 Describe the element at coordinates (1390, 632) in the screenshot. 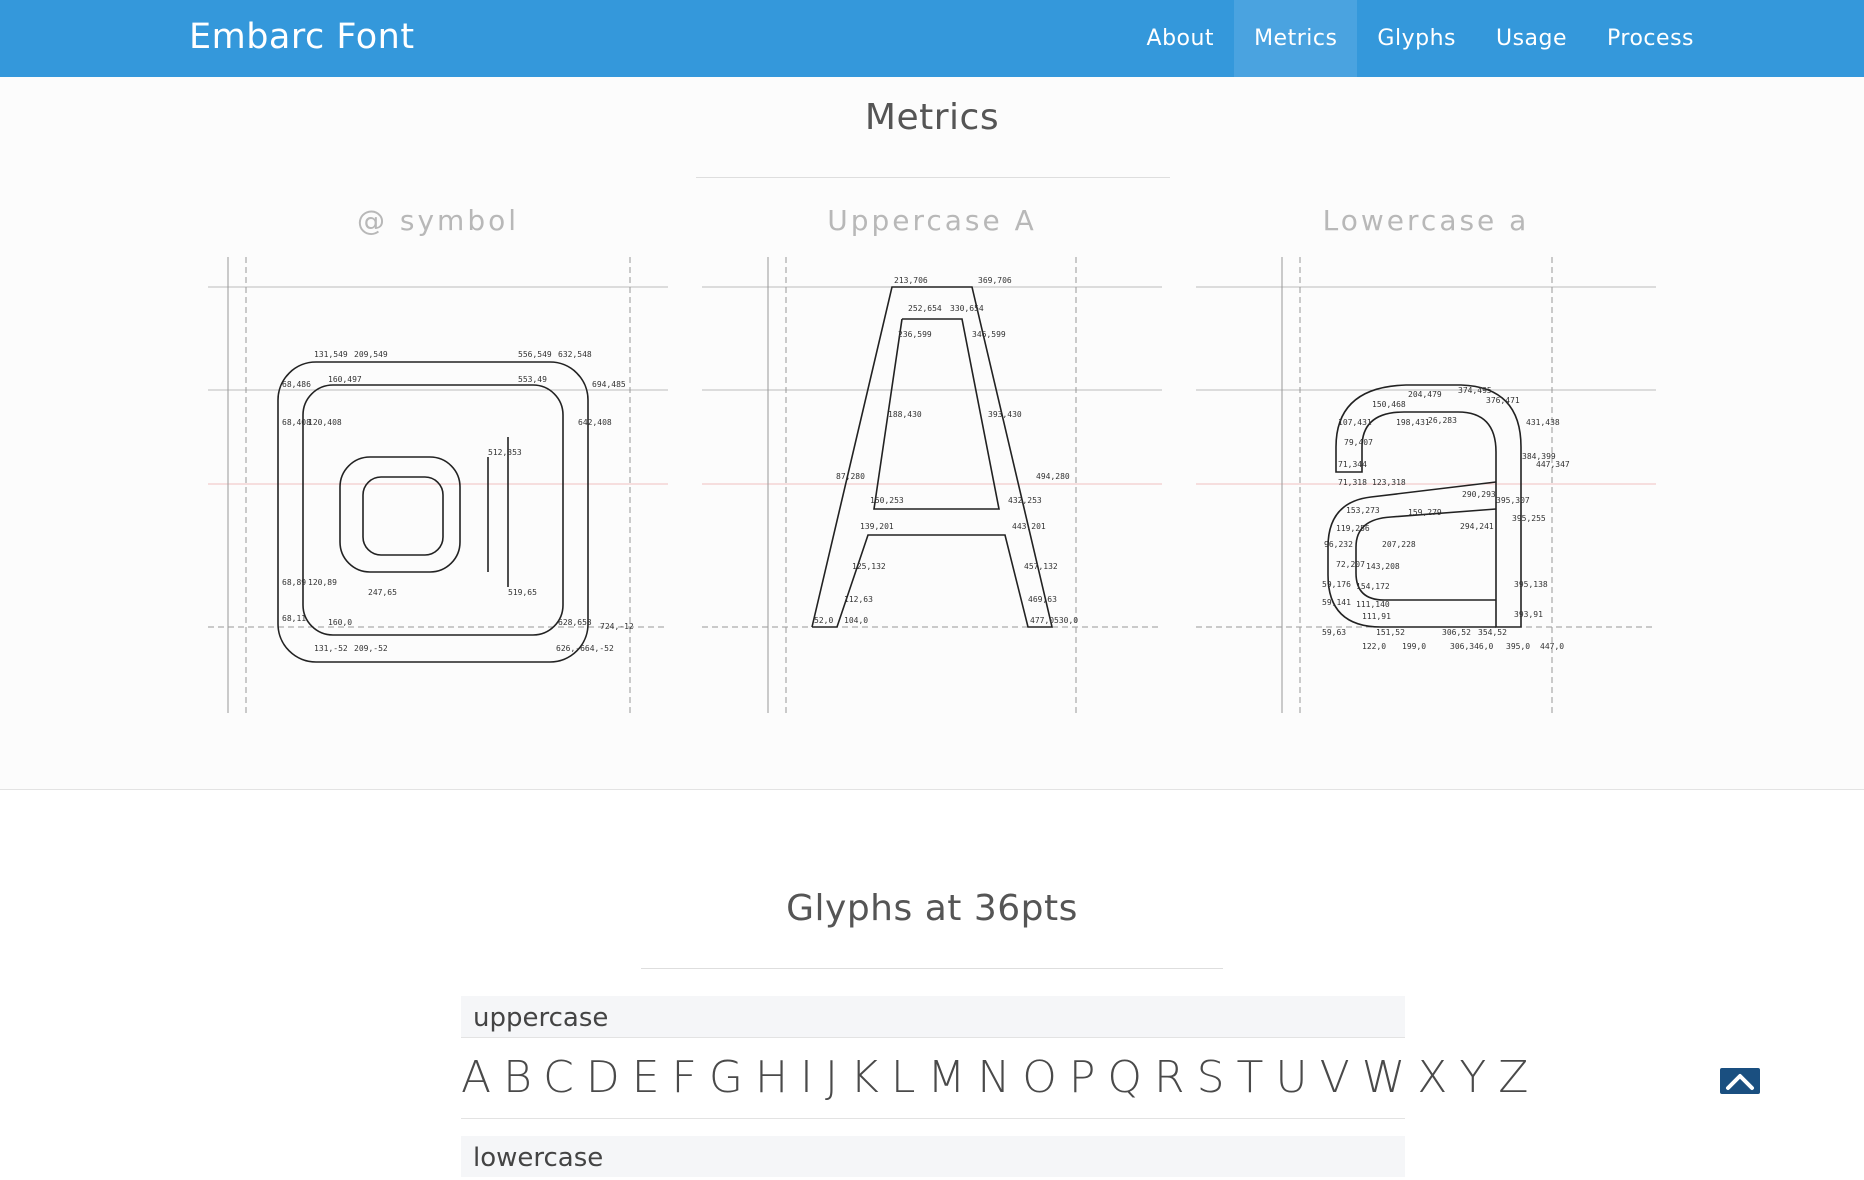

I see `svg-text: 151,52` at that location.